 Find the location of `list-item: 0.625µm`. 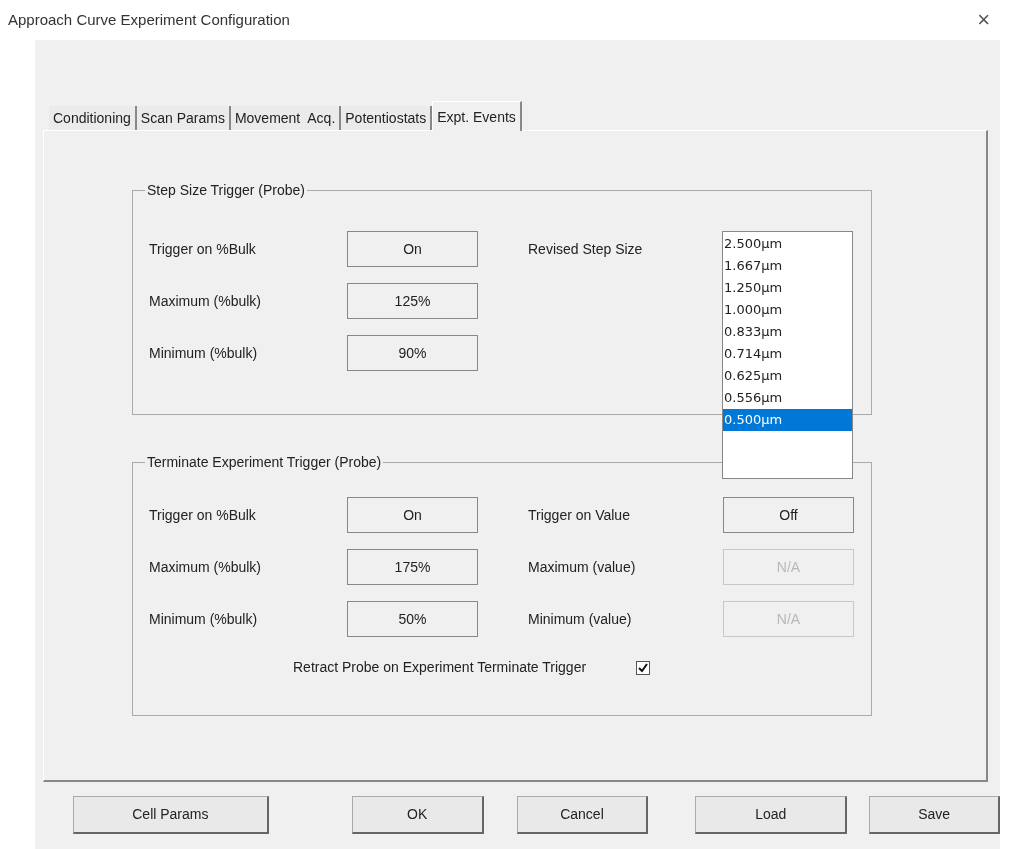

list-item: 0.625µm is located at coordinates (787, 376).